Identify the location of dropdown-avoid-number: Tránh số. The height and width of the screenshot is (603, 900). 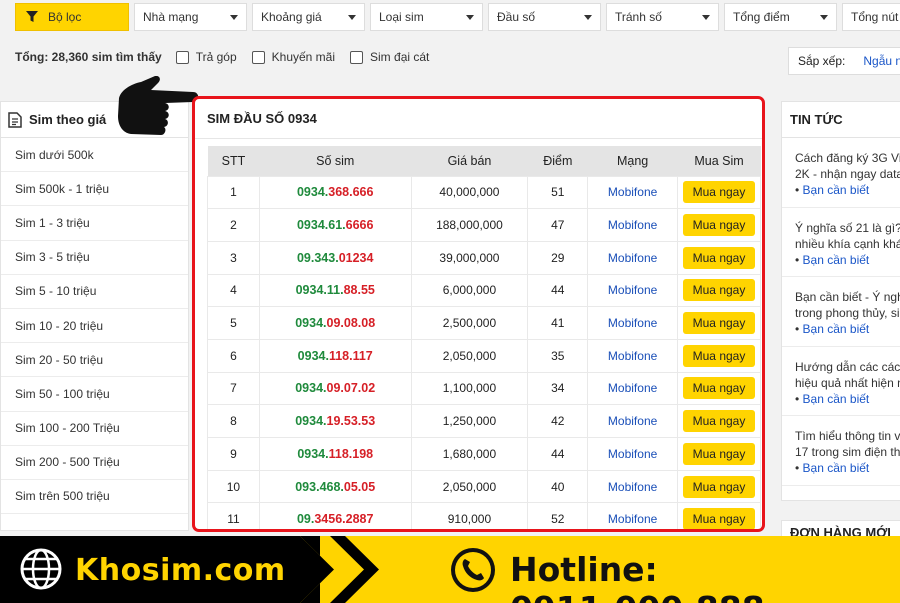
(662, 17).